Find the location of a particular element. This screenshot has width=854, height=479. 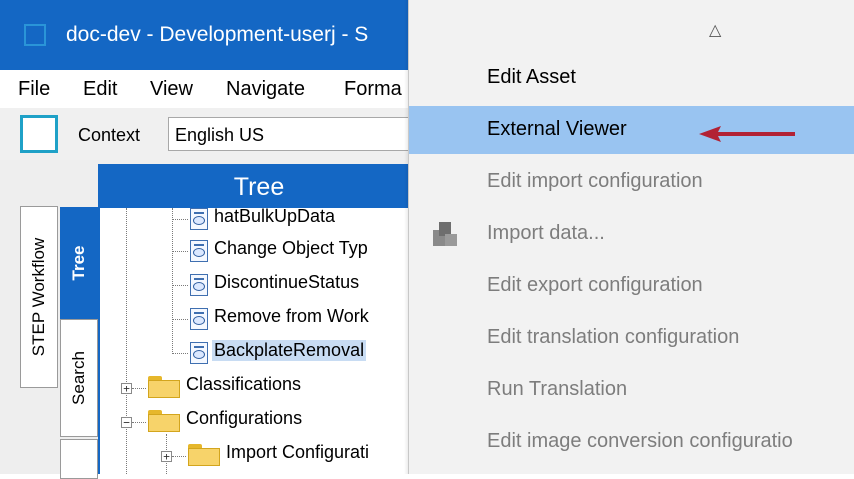

tab-step-workflow-label: STEP Workflow is located at coordinates (38, 297).